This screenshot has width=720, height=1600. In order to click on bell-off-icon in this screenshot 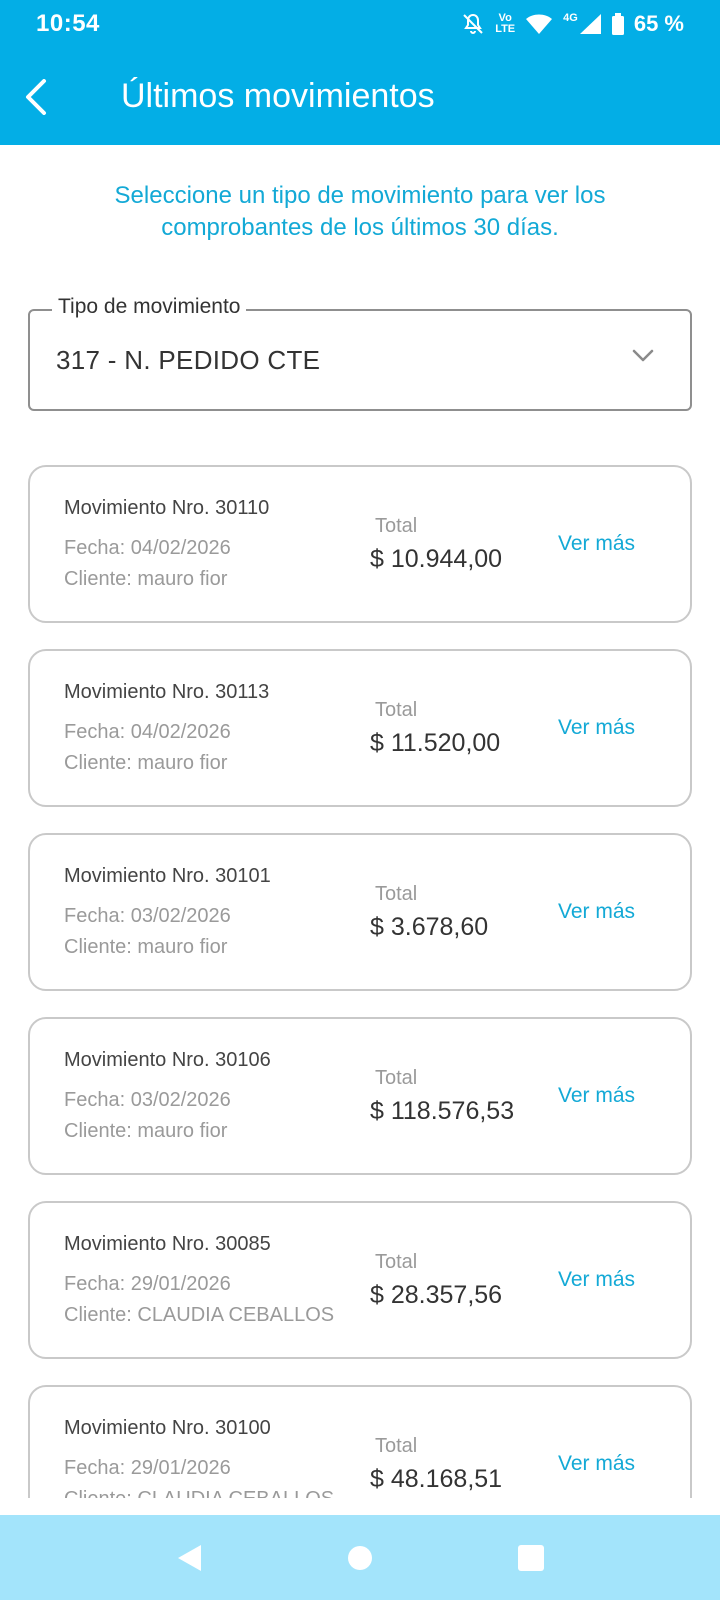, I will do `click(473, 24)`.